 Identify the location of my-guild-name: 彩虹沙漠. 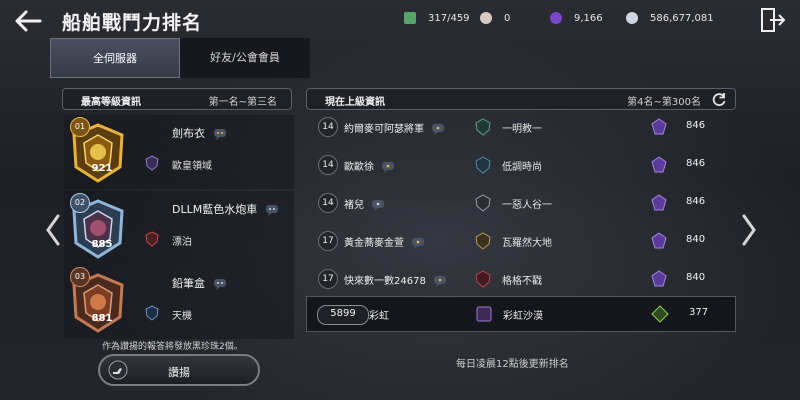
(523, 316).